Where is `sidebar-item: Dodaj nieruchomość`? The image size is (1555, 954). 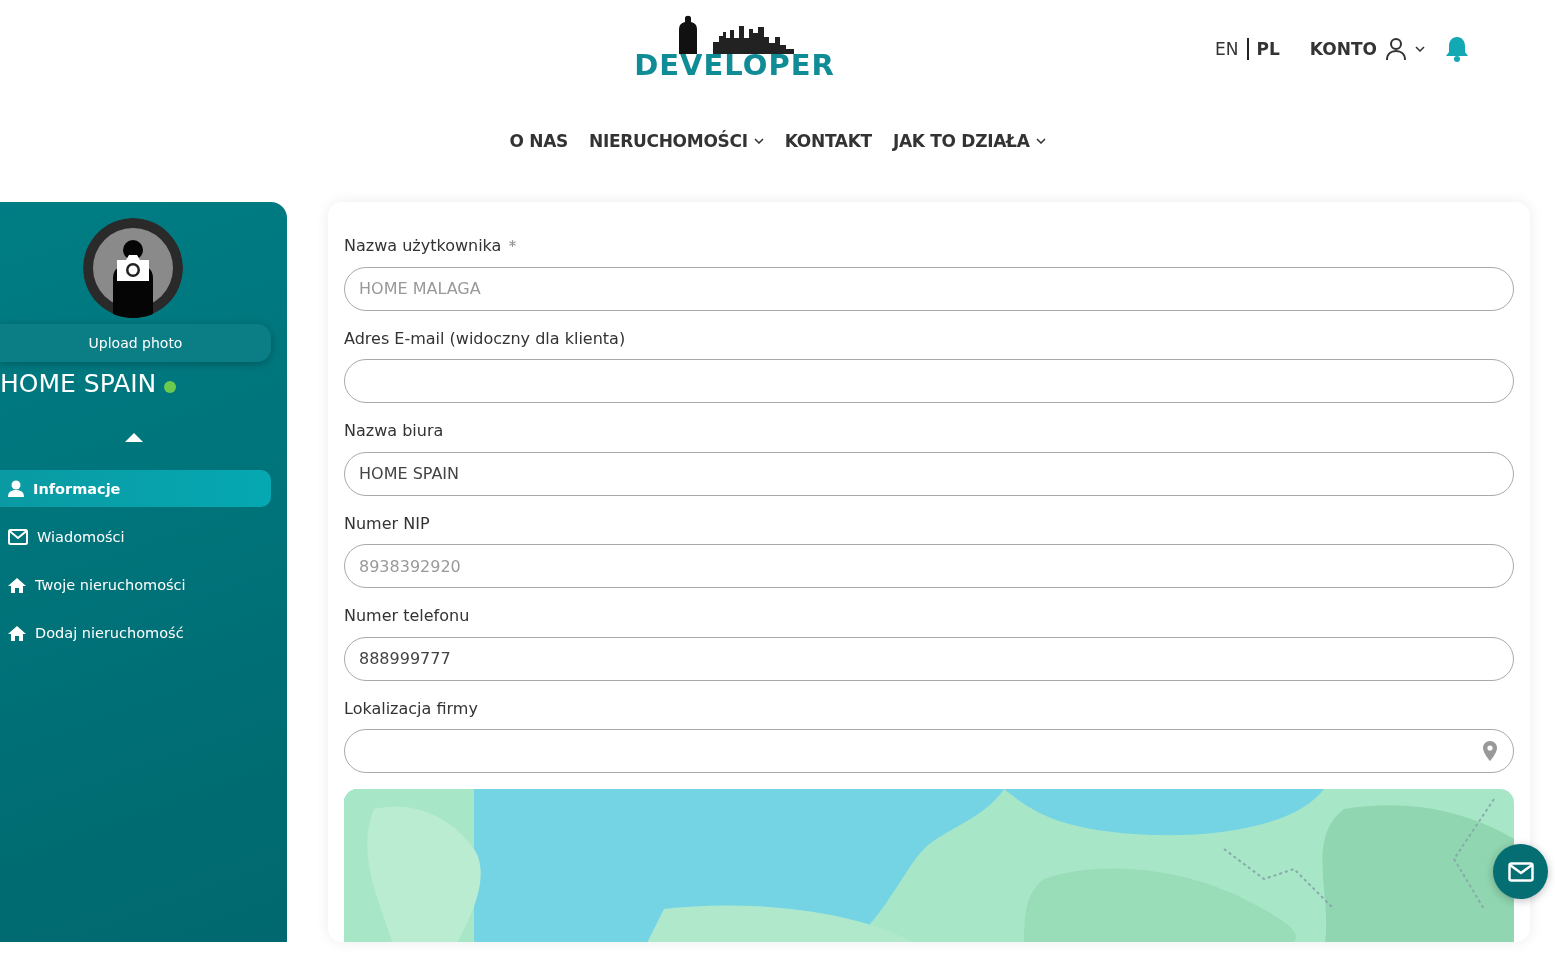
sidebar-item: Dodaj nieruchomość is located at coordinates (135, 632).